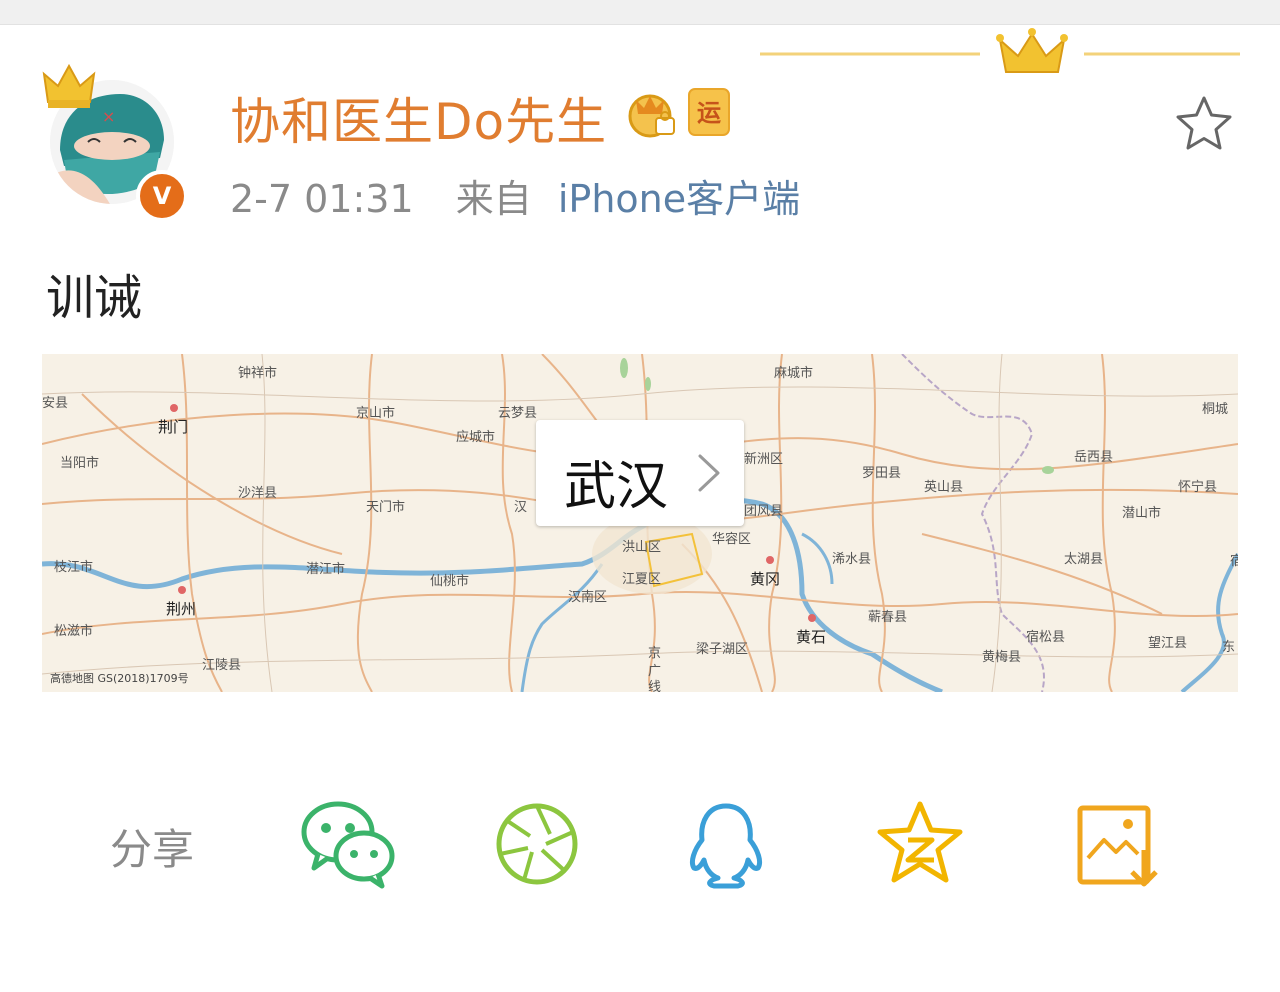  What do you see at coordinates (1046, 637) in the screenshot?
I see `map-label: 宿松县` at bounding box center [1046, 637].